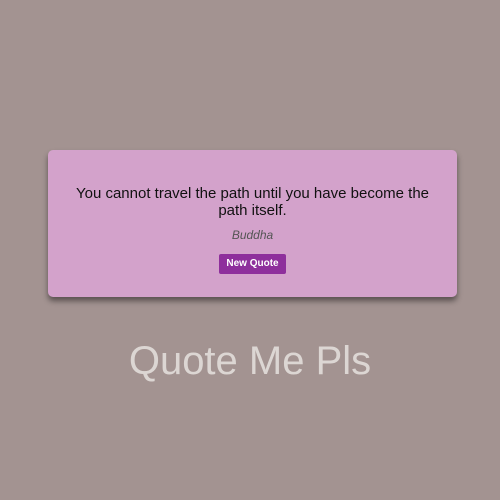 The image size is (500, 500). Describe the element at coordinates (252, 264) in the screenshot. I see `new-quote-button: New Quote` at that location.